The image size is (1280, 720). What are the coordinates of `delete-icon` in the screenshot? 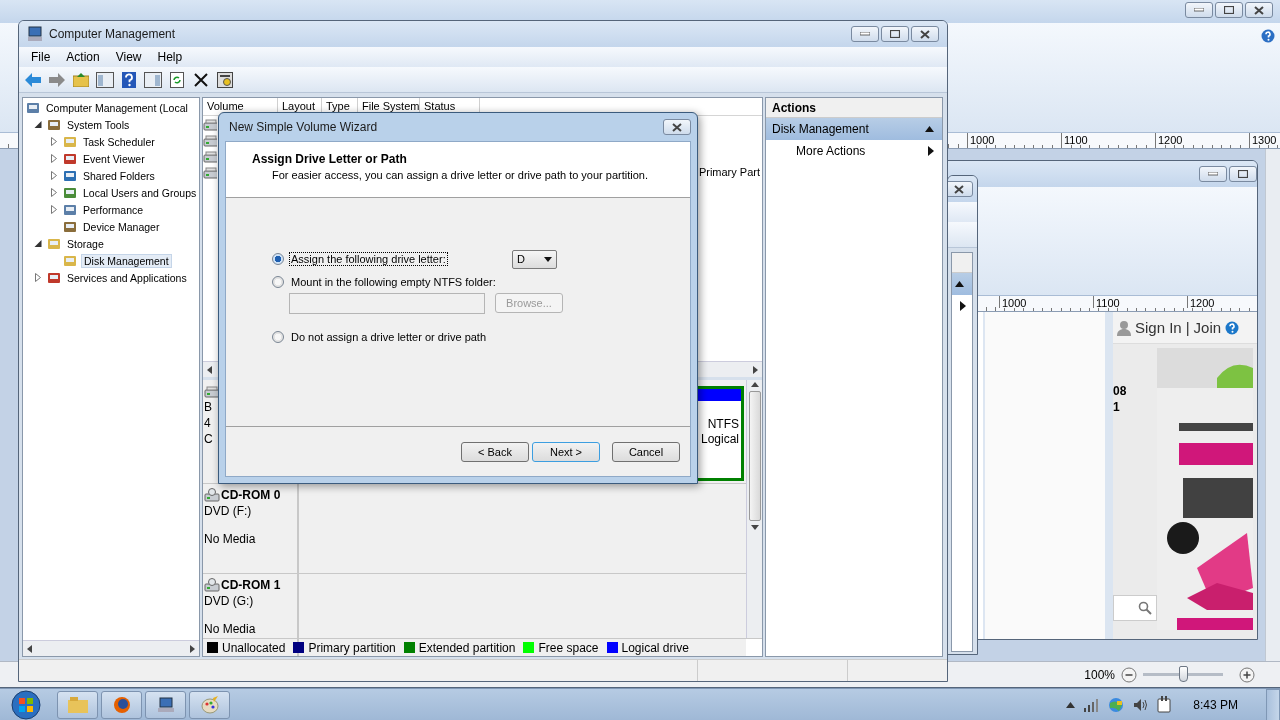 It's located at (201, 79).